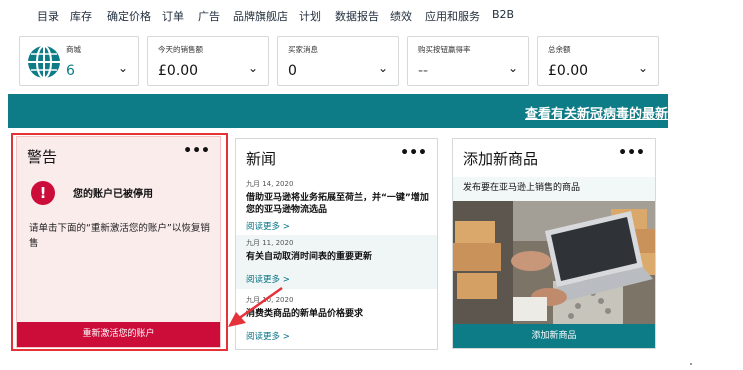  Describe the element at coordinates (73, 49) in the screenshot. I see `stat-label: 商城` at that location.